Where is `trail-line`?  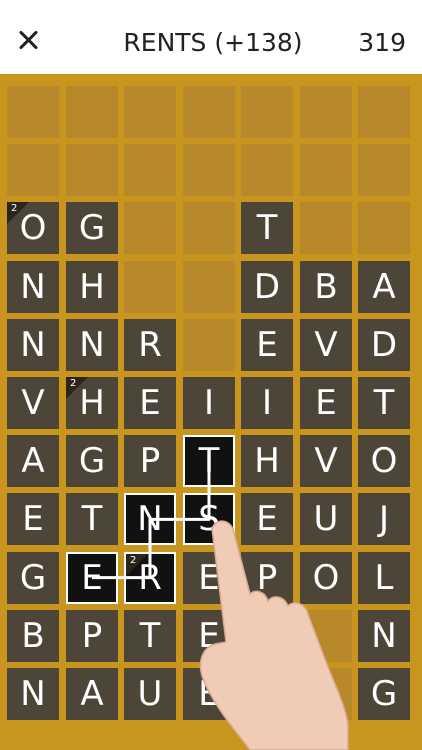
trail-line is located at coordinates (151, 520).